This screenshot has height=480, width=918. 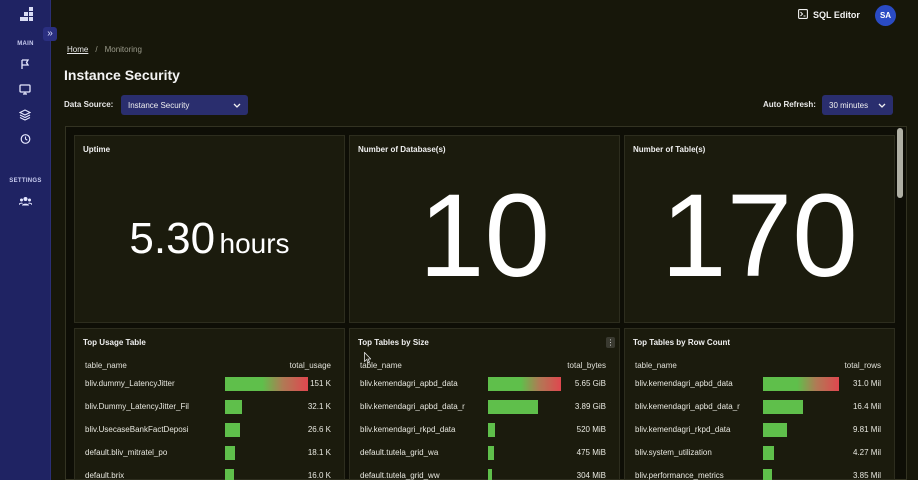 What do you see at coordinates (319, 429) in the screenshot?
I see `value-cell: 26.6 K` at bounding box center [319, 429].